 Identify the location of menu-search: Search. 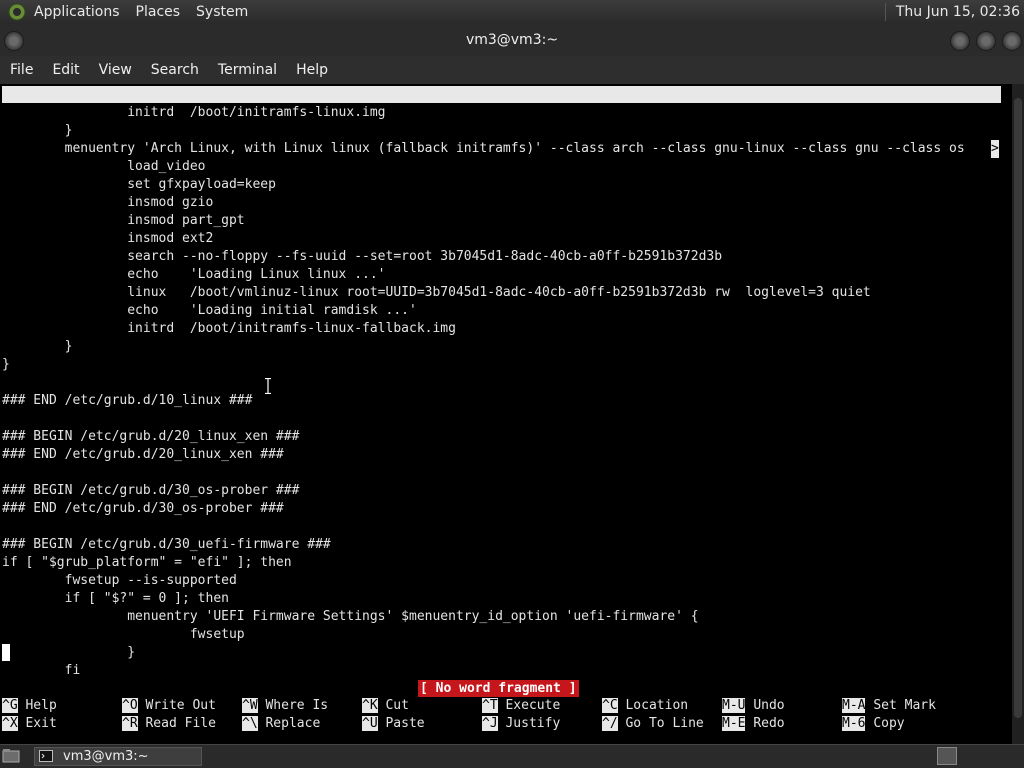
(175, 70).